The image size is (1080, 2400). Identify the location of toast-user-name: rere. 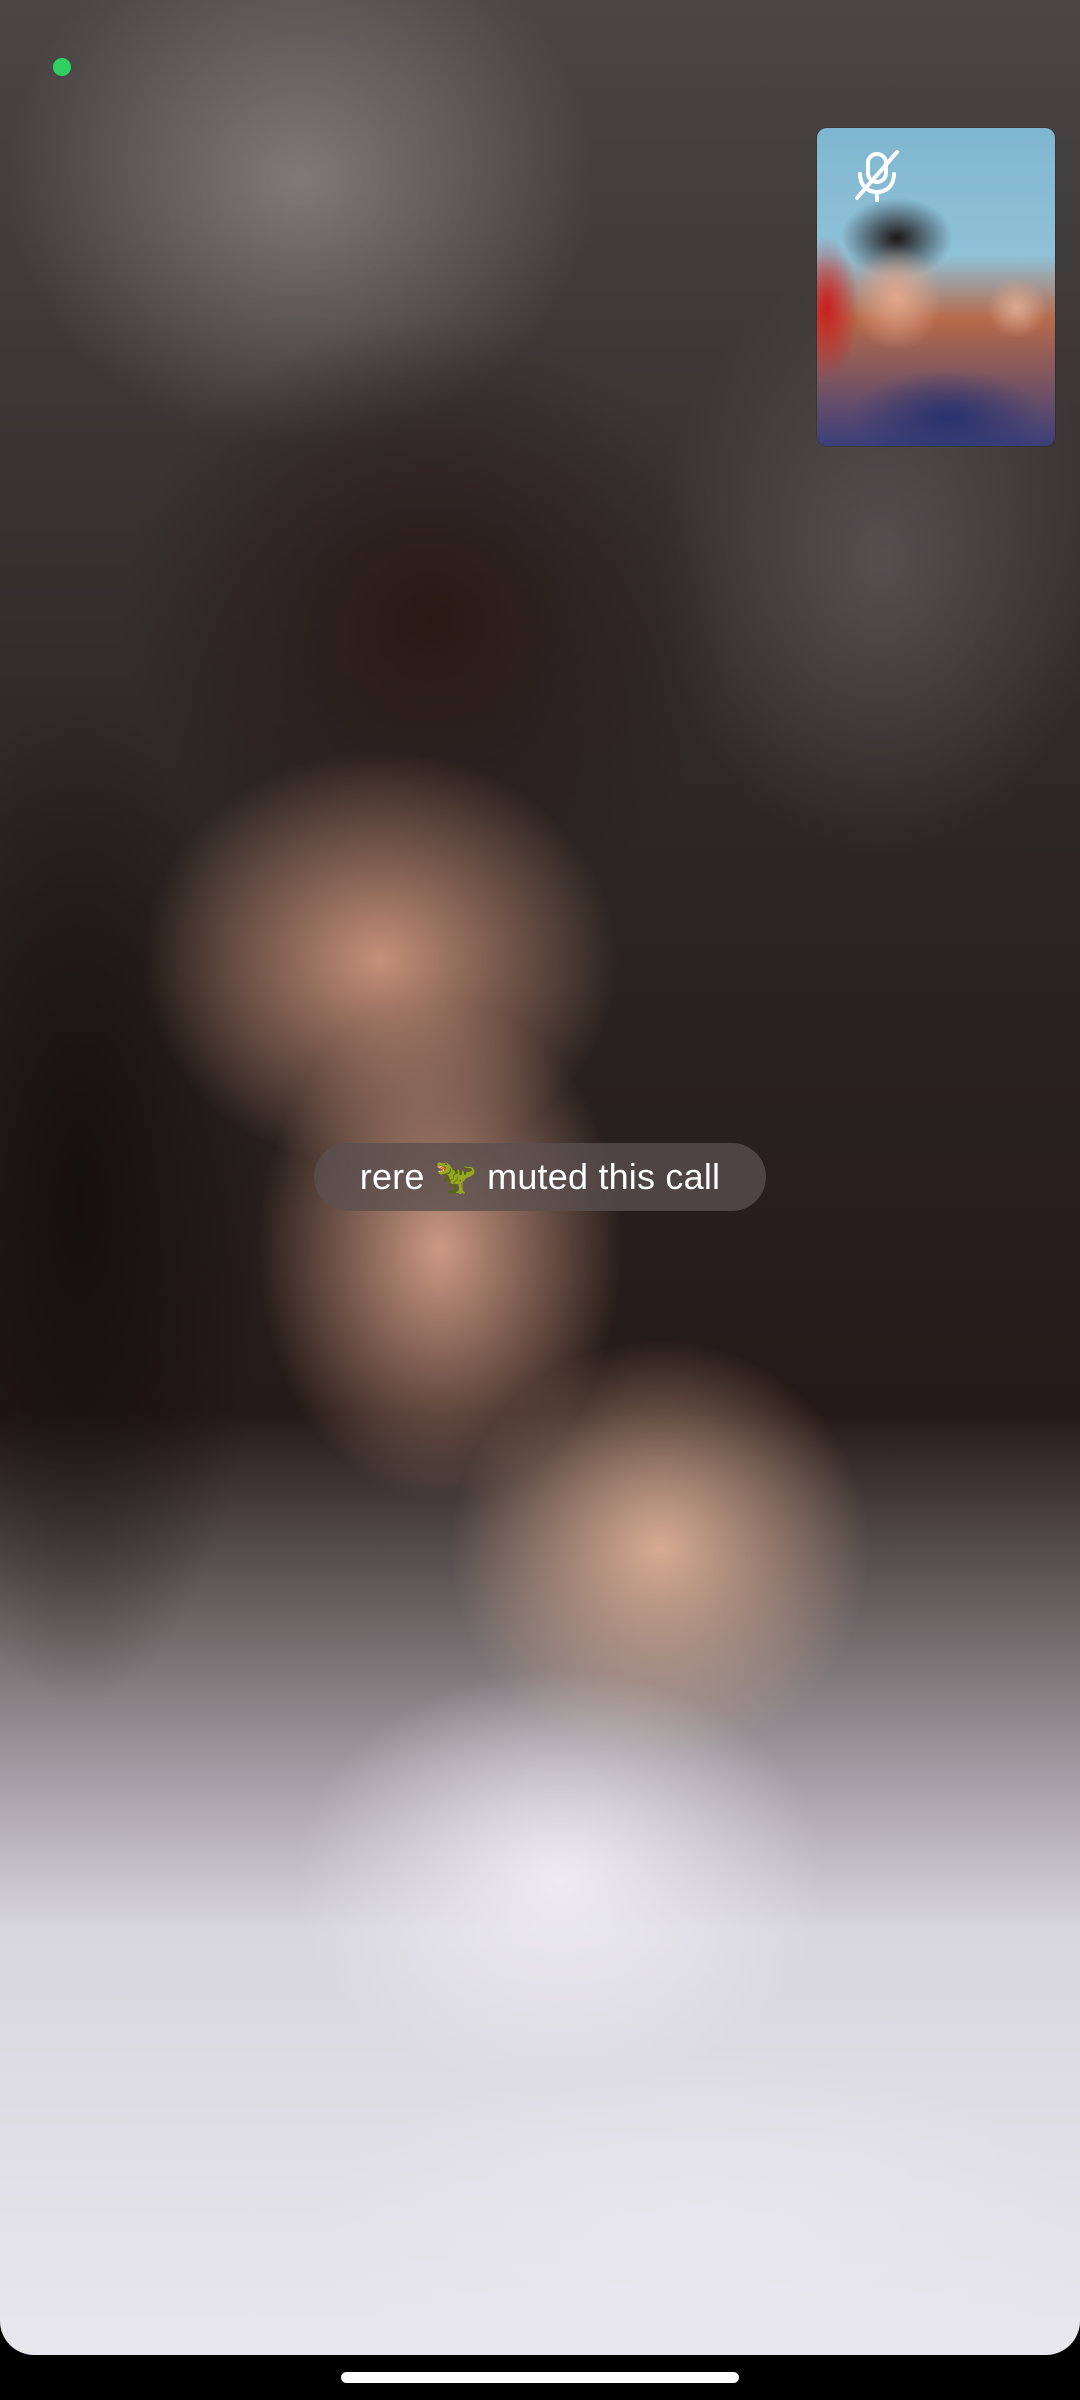
(392, 1176).